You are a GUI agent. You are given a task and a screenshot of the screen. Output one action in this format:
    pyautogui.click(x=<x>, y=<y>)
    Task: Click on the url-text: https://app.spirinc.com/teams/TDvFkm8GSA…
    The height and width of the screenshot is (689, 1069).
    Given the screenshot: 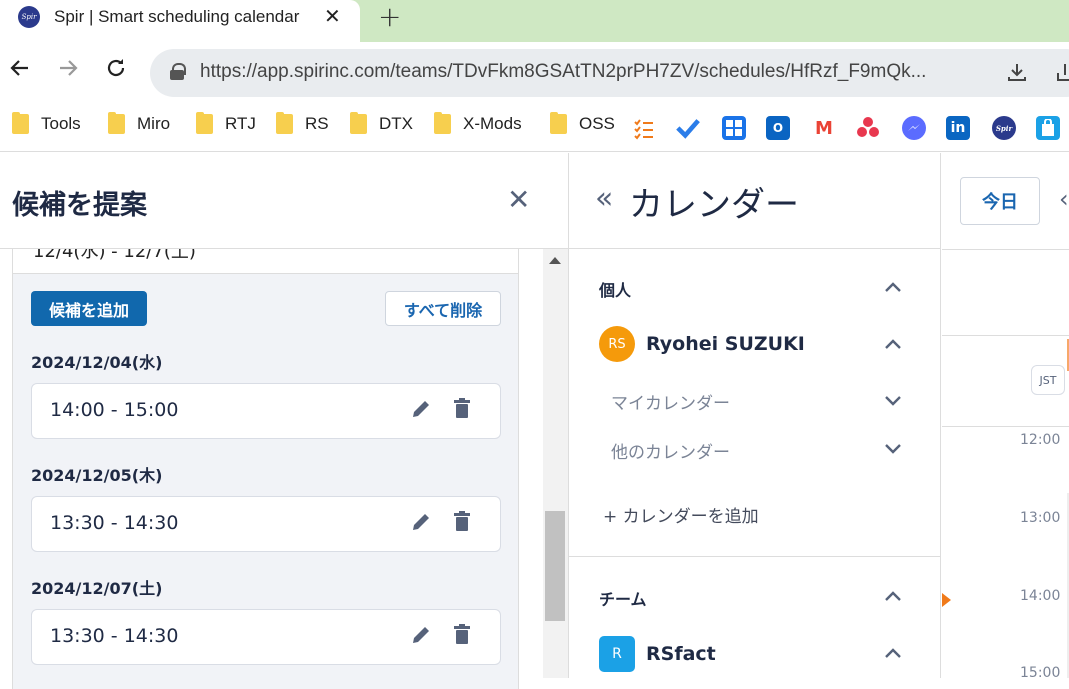 What is the action you would take?
    pyautogui.click(x=563, y=72)
    